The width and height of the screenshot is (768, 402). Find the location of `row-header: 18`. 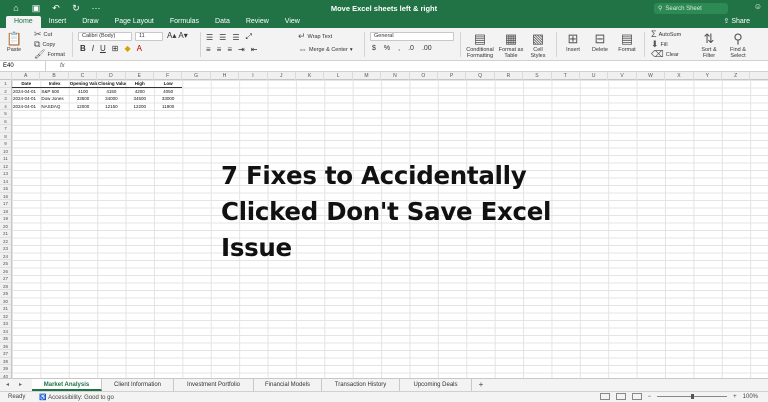

row-header: 18 is located at coordinates (5, 211).